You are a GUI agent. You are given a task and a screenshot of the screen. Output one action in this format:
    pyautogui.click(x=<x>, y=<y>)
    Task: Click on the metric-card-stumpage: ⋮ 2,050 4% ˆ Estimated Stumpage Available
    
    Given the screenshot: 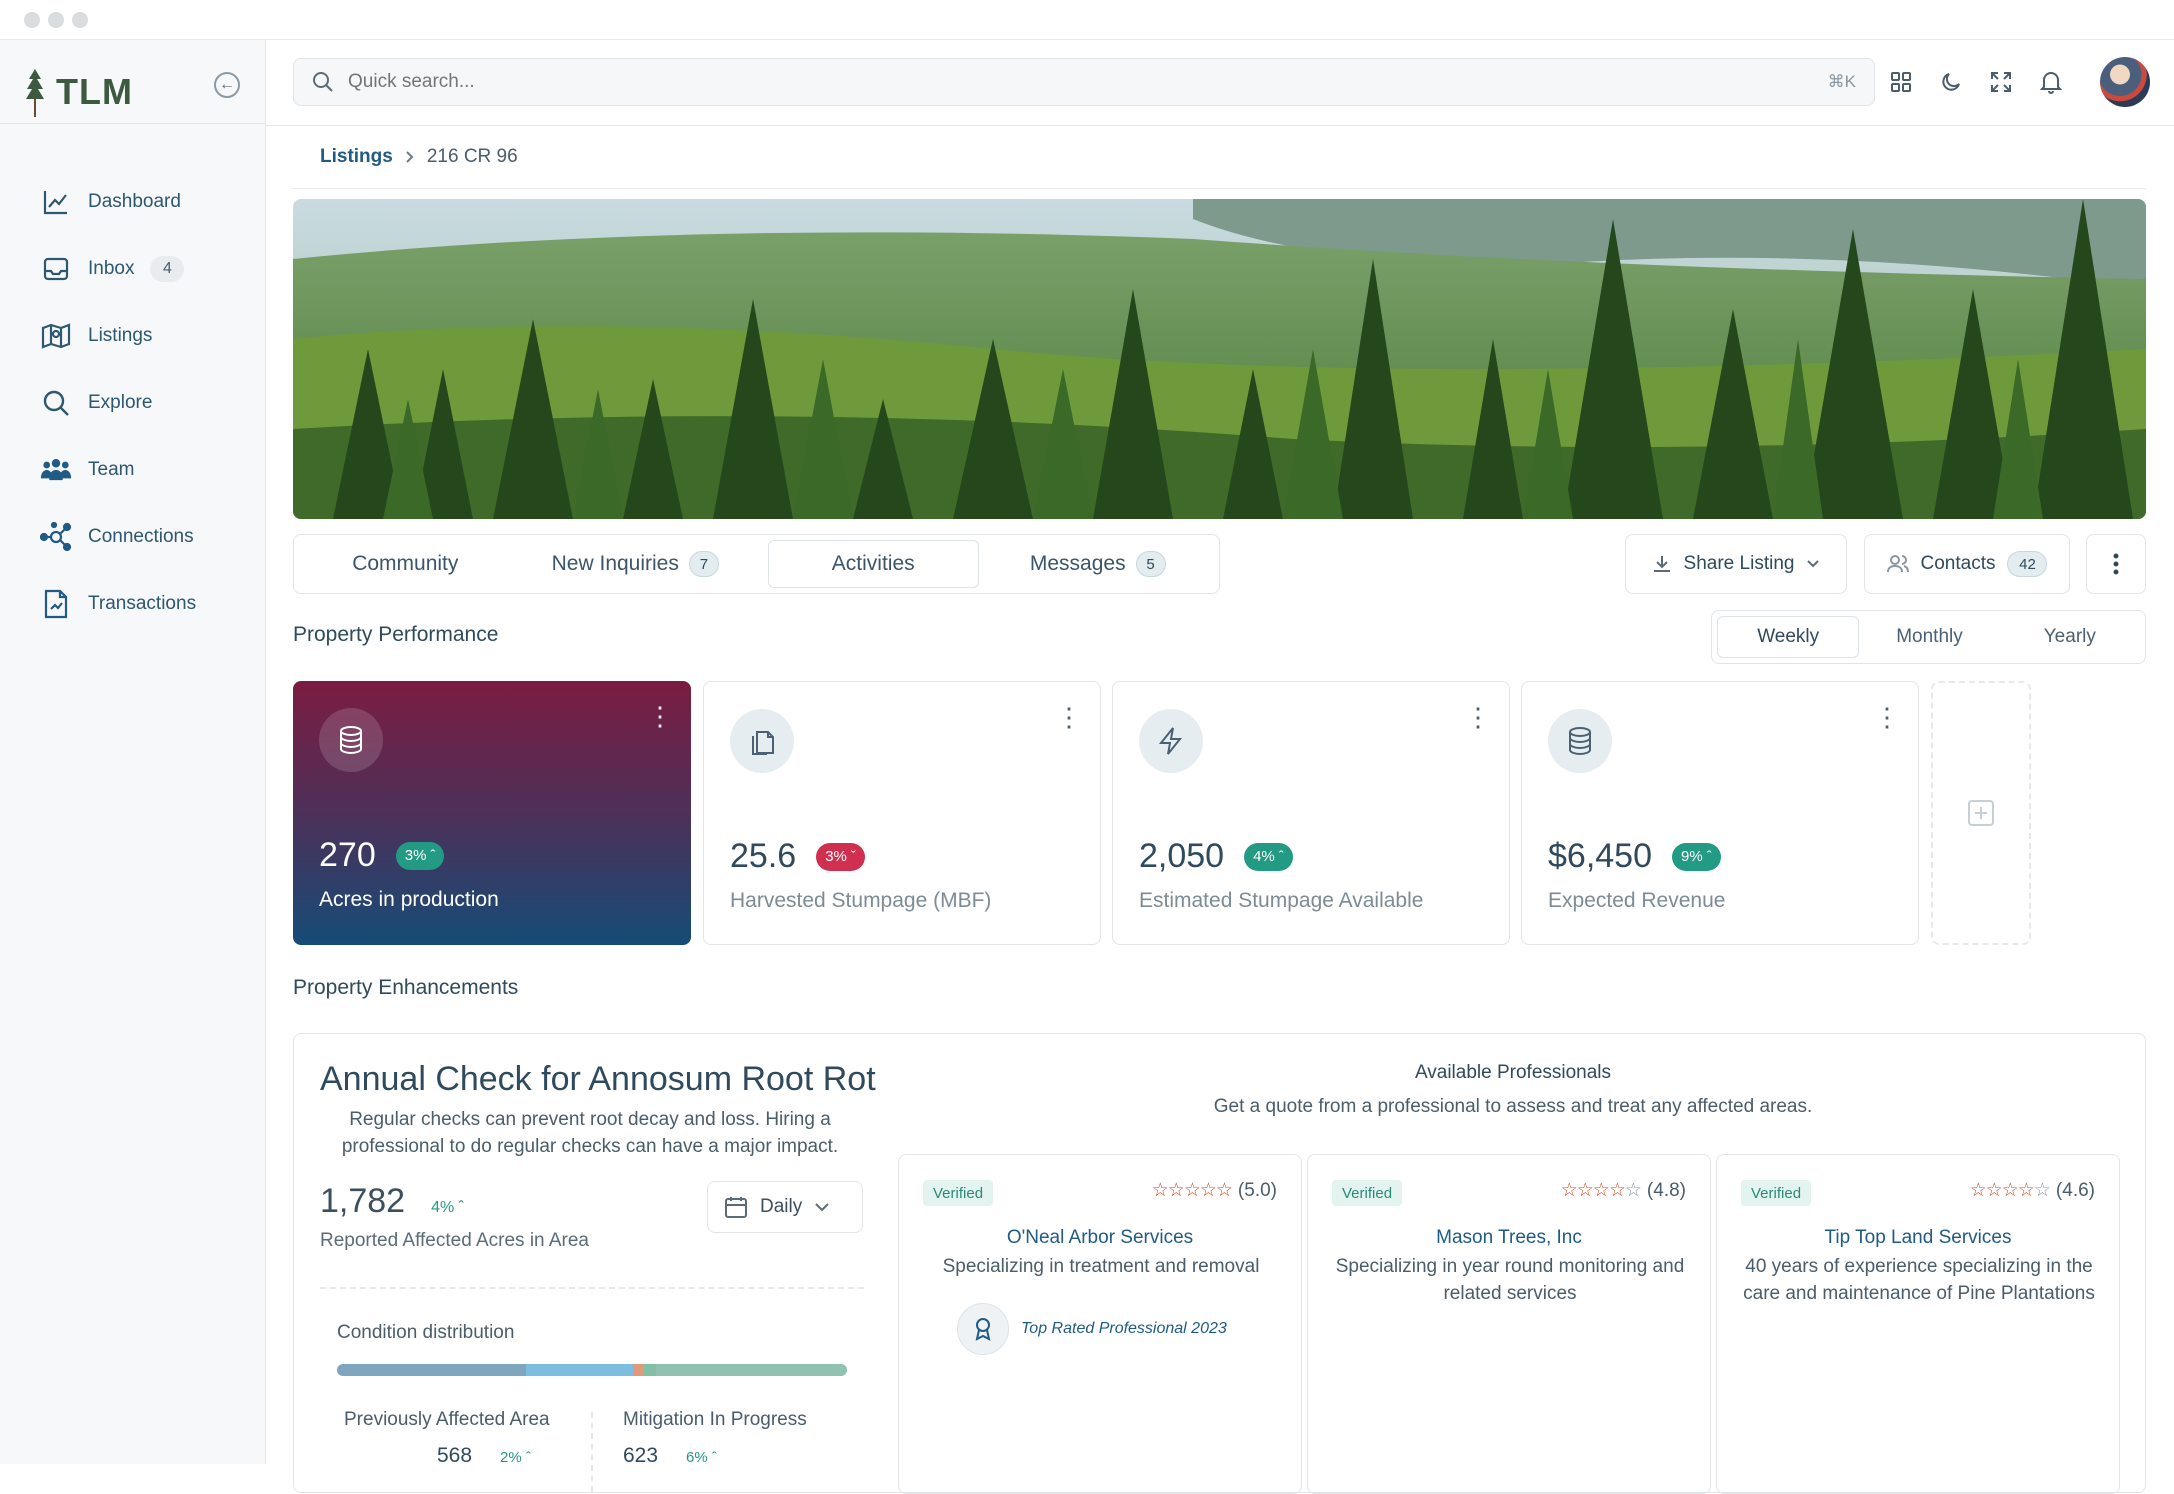 What is the action you would take?
    pyautogui.click(x=1311, y=813)
    